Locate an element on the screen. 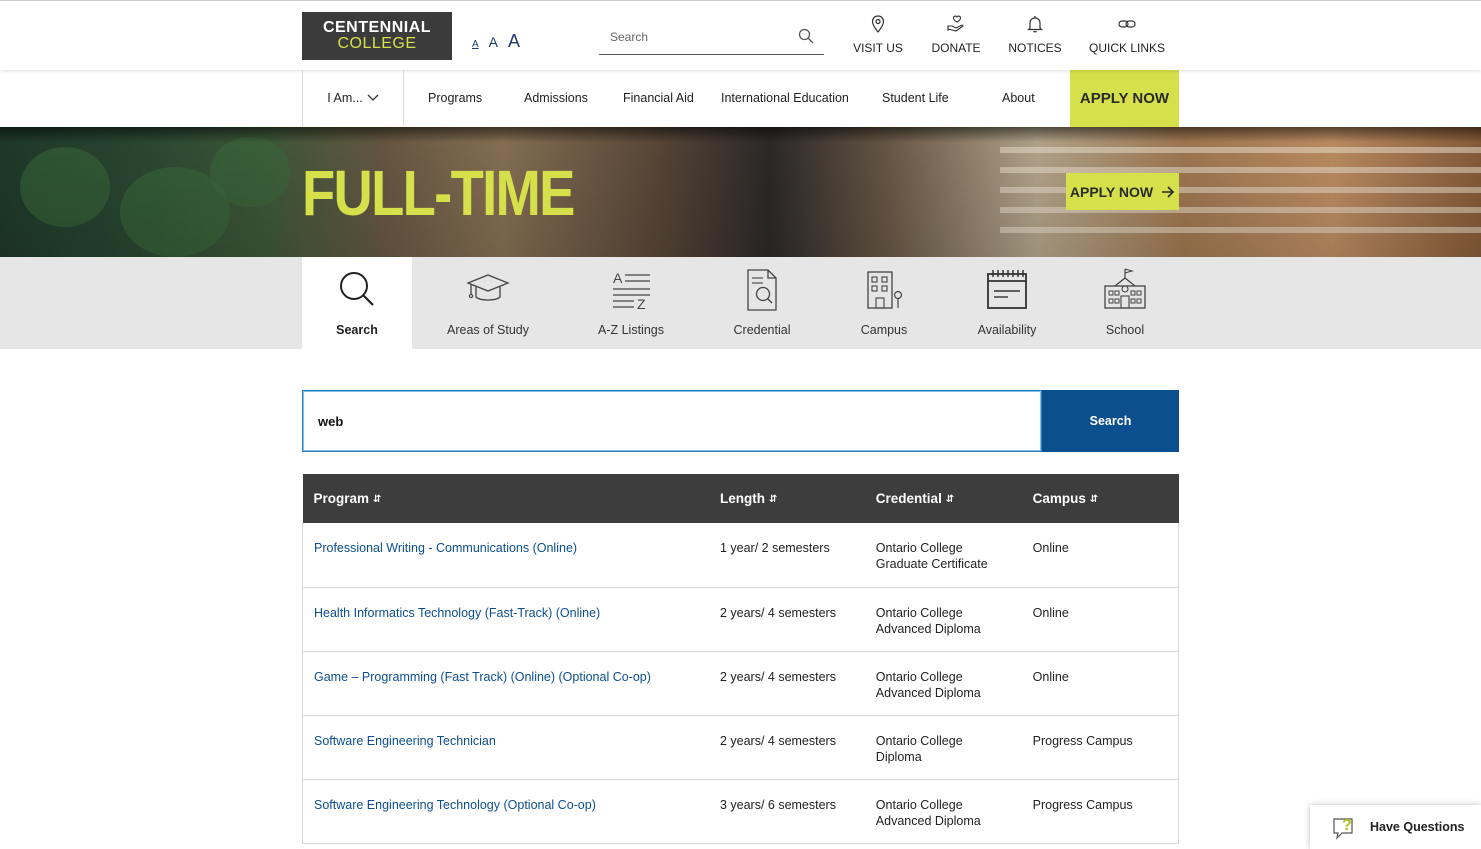  length-cell: 3 years/ 6 semesters is located at coordinates (786, 811).